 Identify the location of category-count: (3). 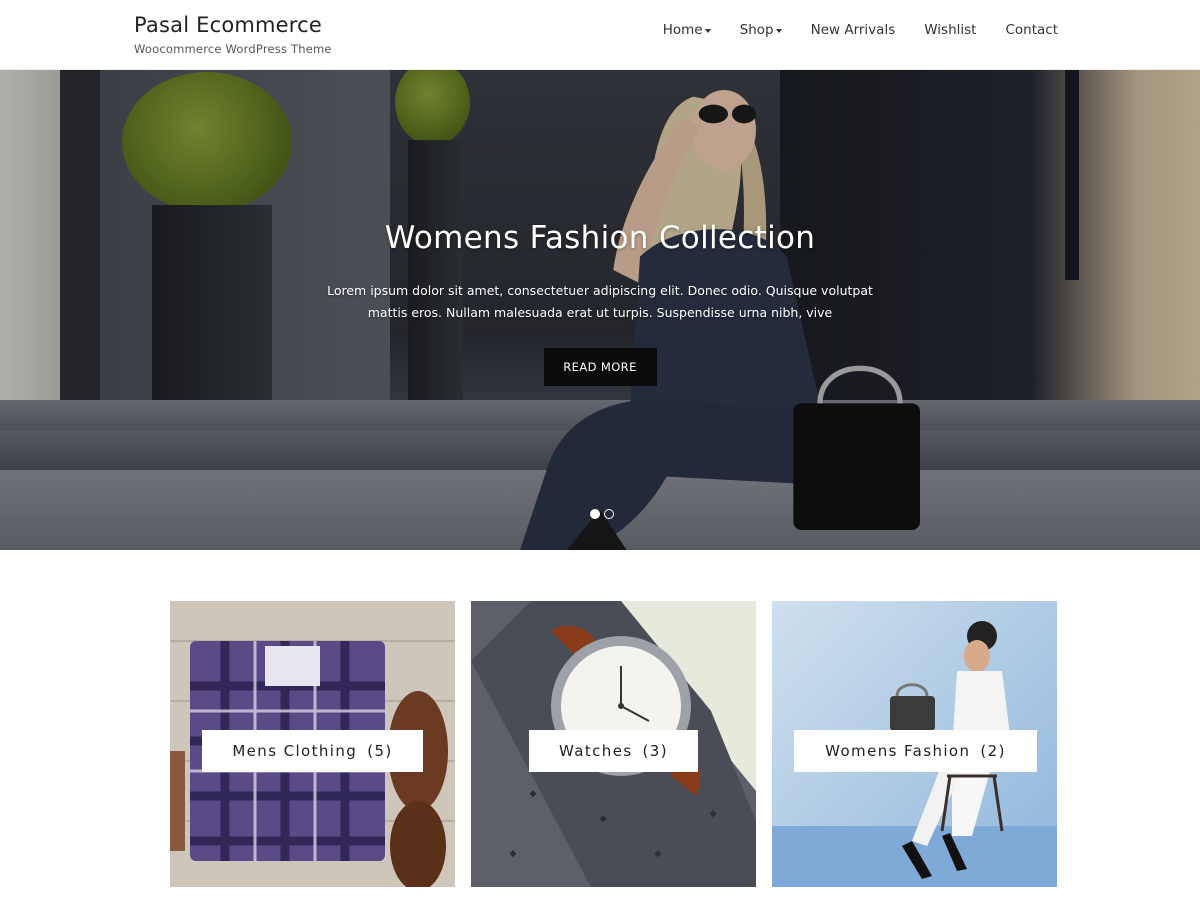
(655, 751).